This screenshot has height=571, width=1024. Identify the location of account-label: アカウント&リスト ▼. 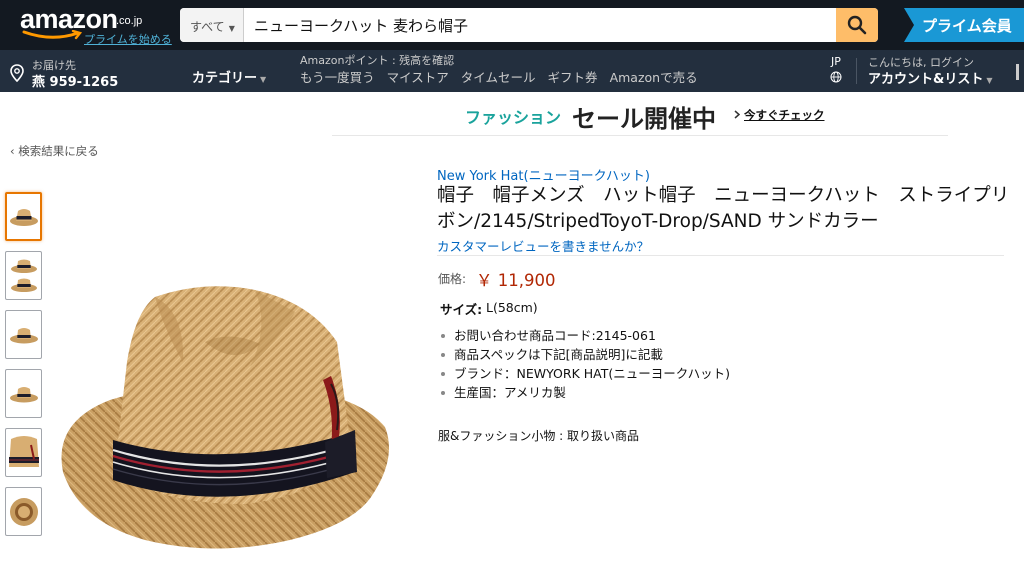
(930, 77).